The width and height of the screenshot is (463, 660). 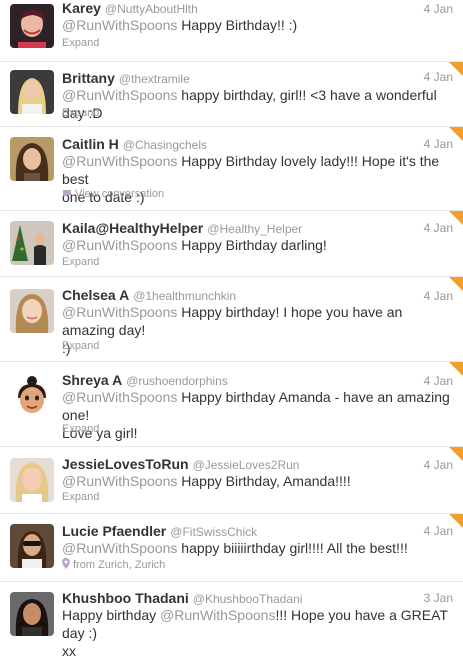 What do you see at coordinates (177, 381) in the screenshot?
I see `author-handle: @rushoendorphins` at bounding box center [177, 381].